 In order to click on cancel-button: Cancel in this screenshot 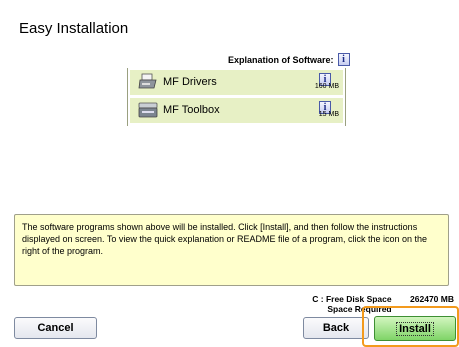, I will do `click(55, 328)`.